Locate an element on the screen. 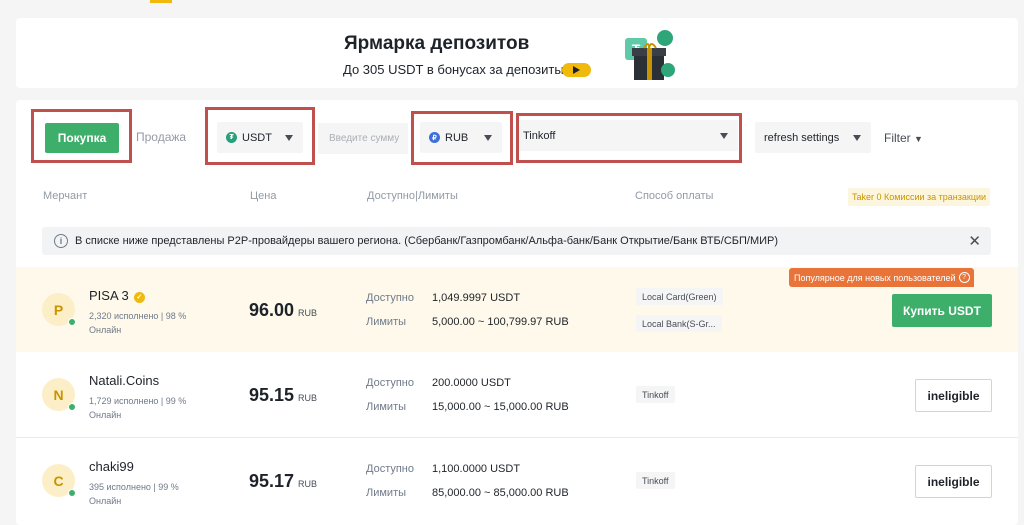 The width and height of the screenshot is (1024, 525). sell-tab-button: Продажа is located at coordinates (161, 137).